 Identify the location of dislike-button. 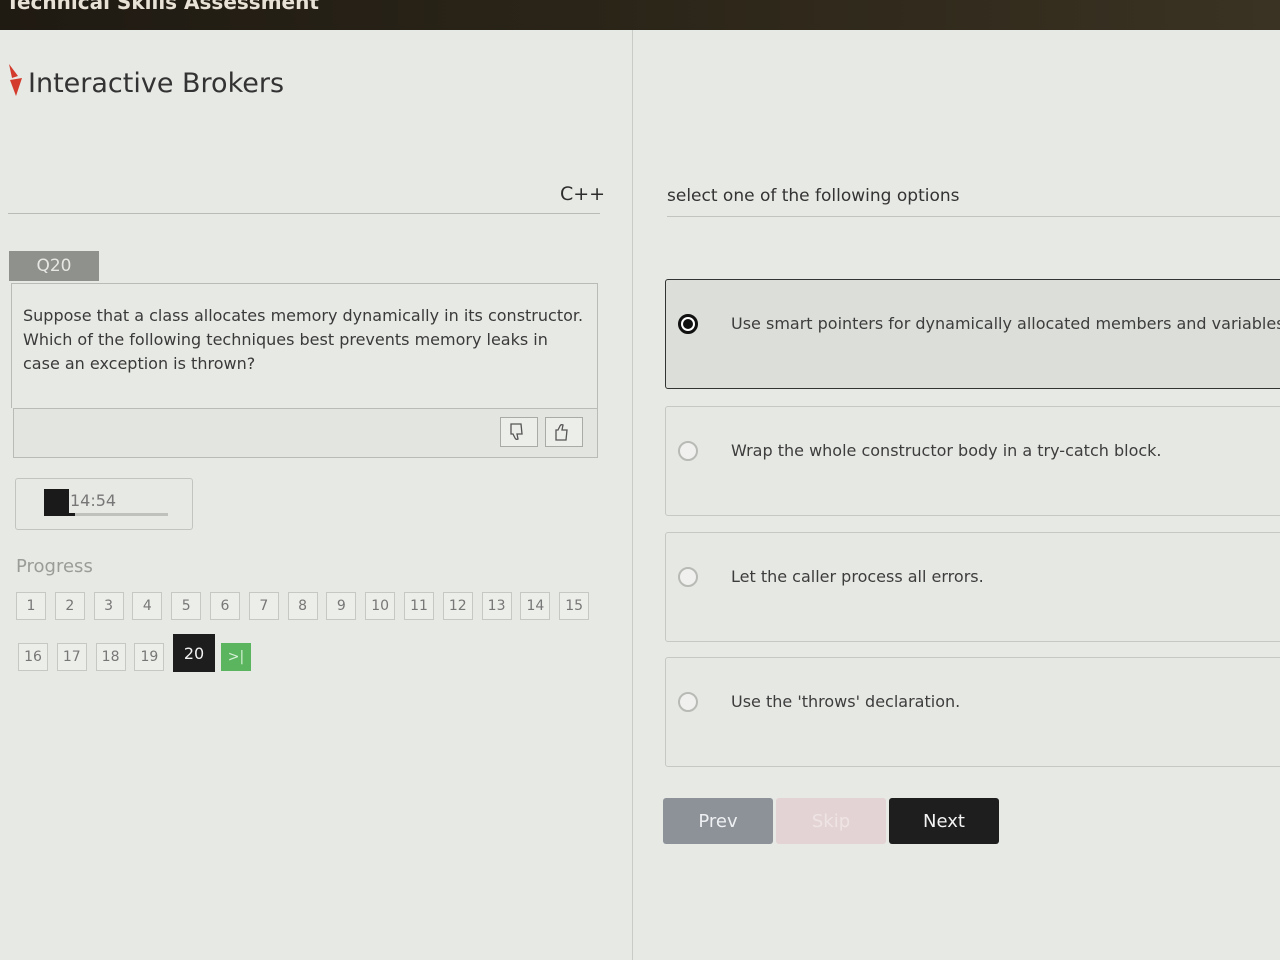
(519, 432).